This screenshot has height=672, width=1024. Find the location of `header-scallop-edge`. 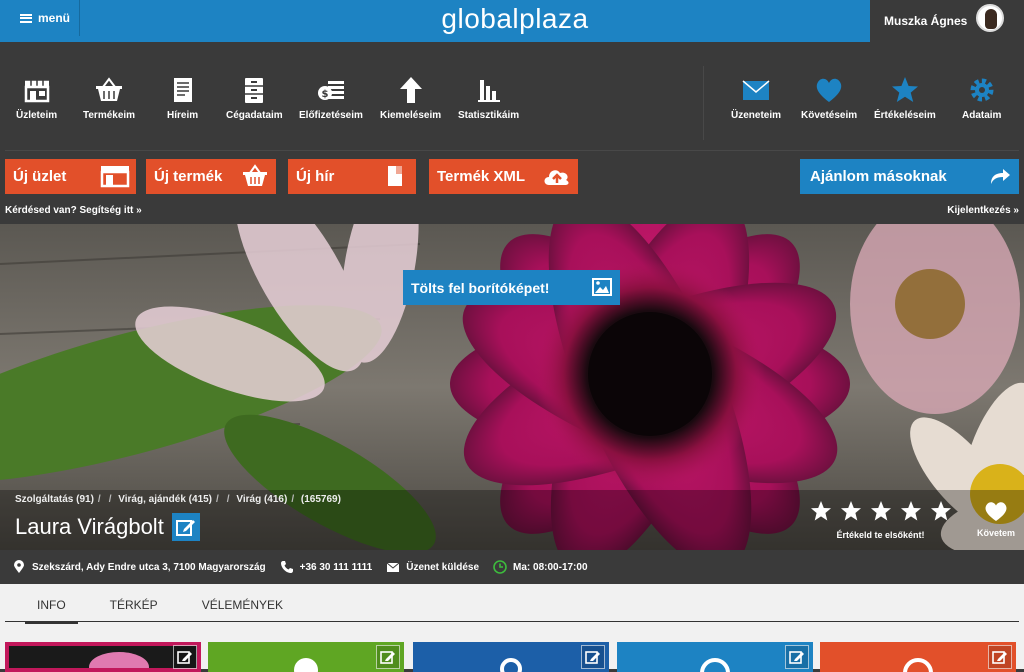

header-scallop-edge is located at coordinates (435, 41).